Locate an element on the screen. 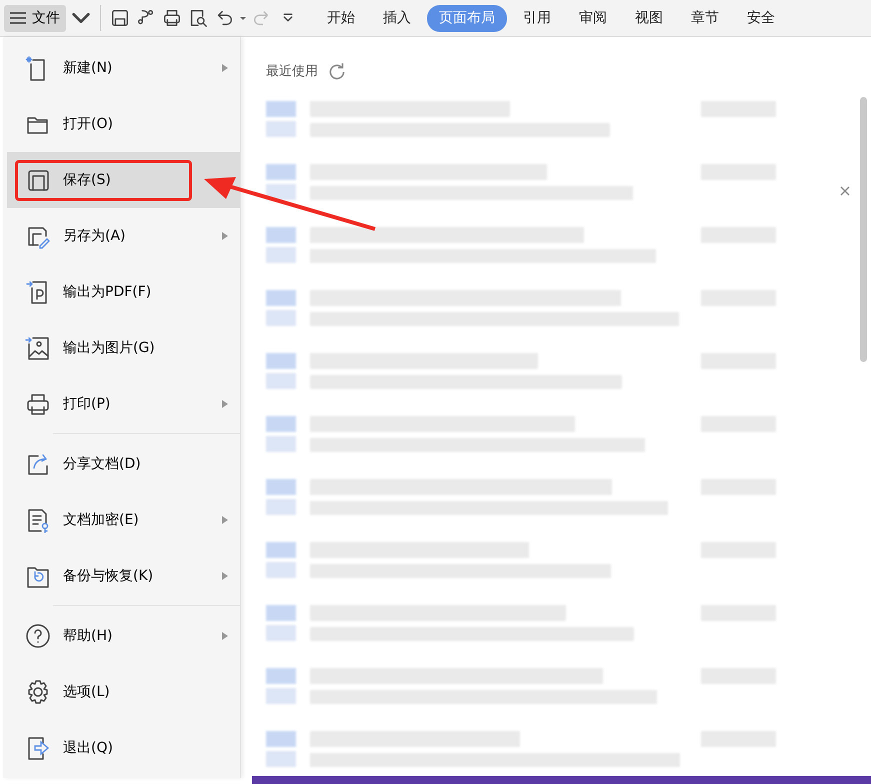  ribbon-tab: 安全 is located at coordinates (761, 18).